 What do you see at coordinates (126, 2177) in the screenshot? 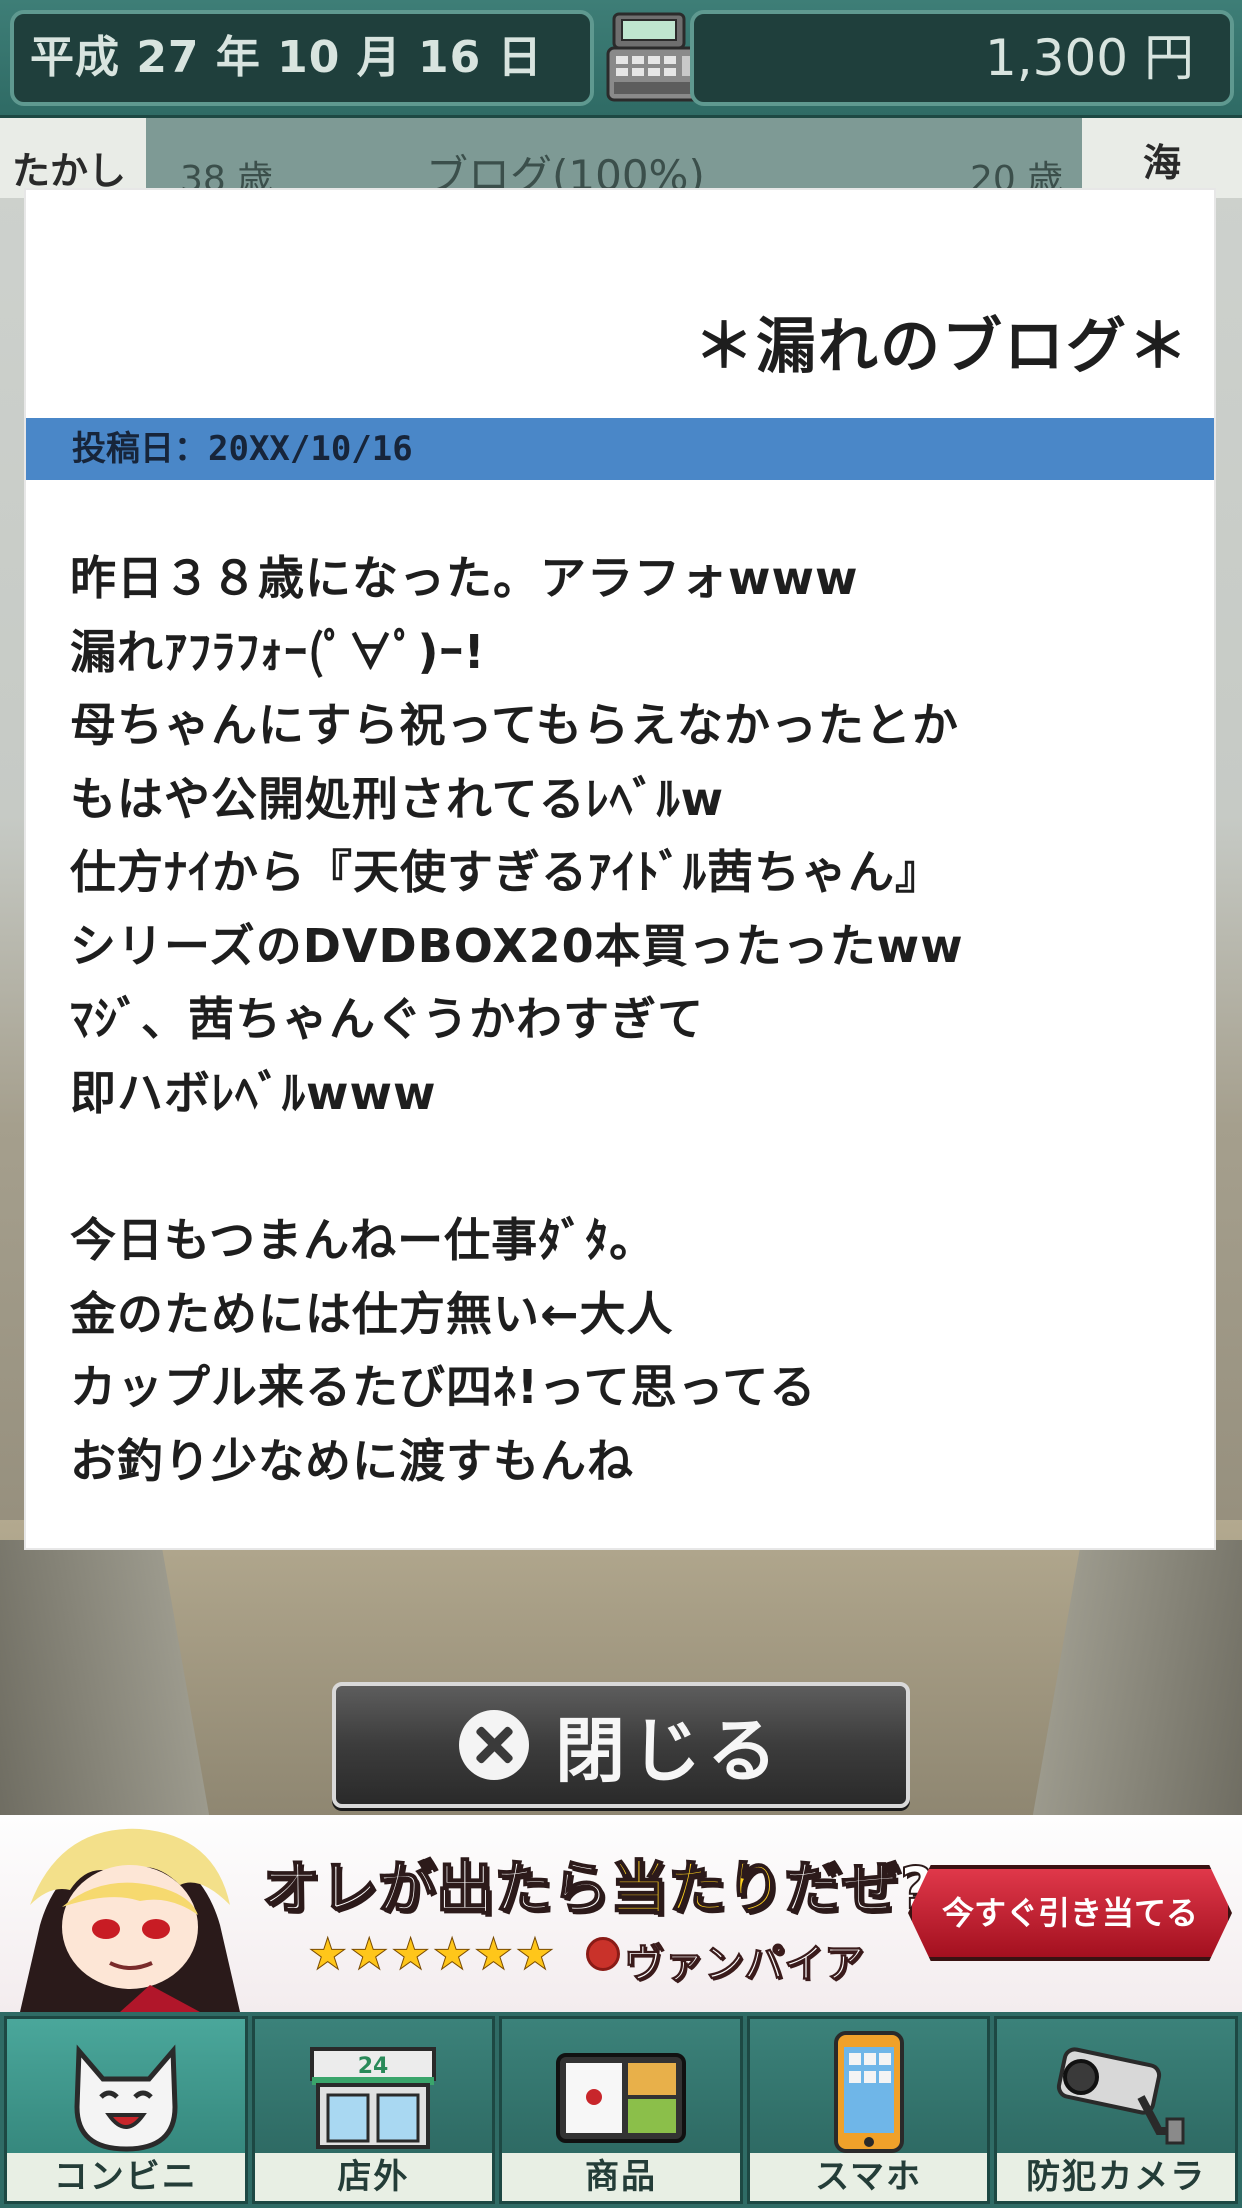
I see `nav-label: コンビニ` at bounding box center [126, 2177].